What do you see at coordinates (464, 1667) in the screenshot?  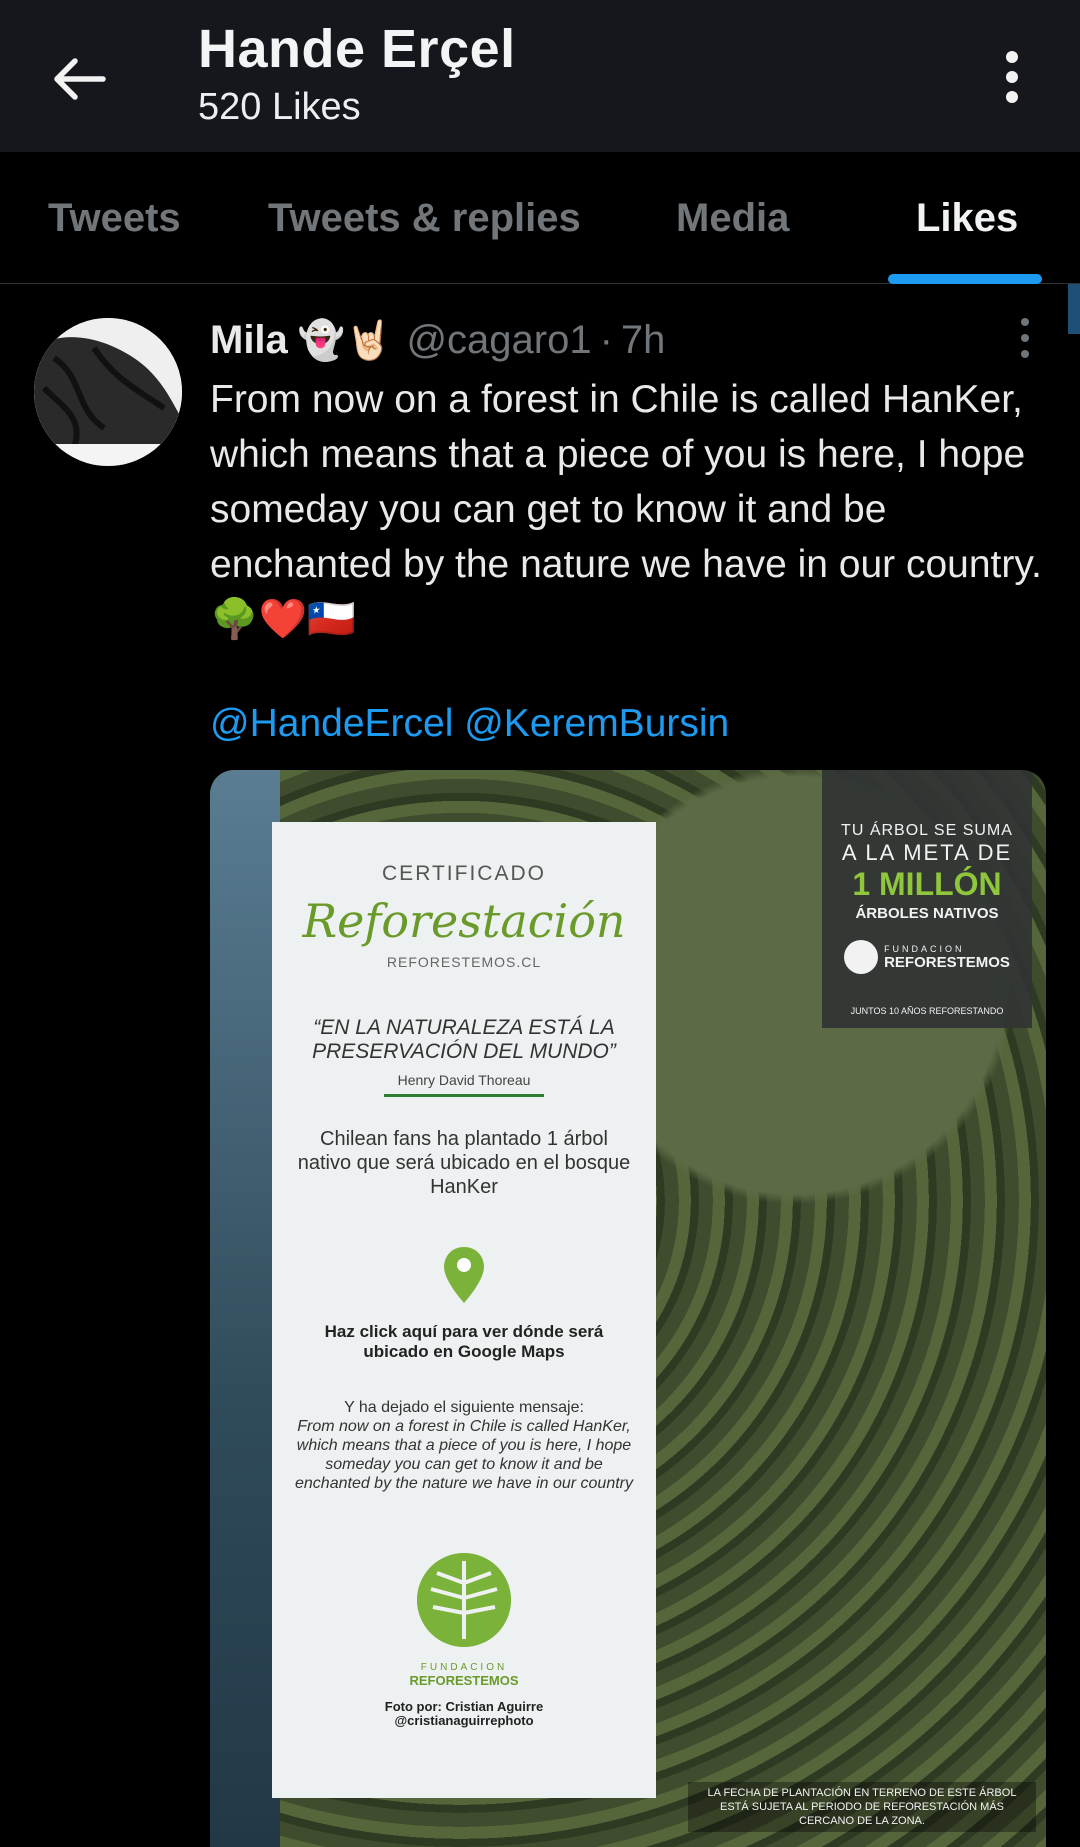 I see `certificate-foundation-top: FUNDACION` at bounding box center [464, 1667].